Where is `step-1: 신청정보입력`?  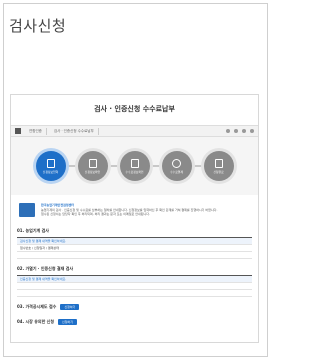 step-1: 신청정보입력 is located at coordinates (50, 166).